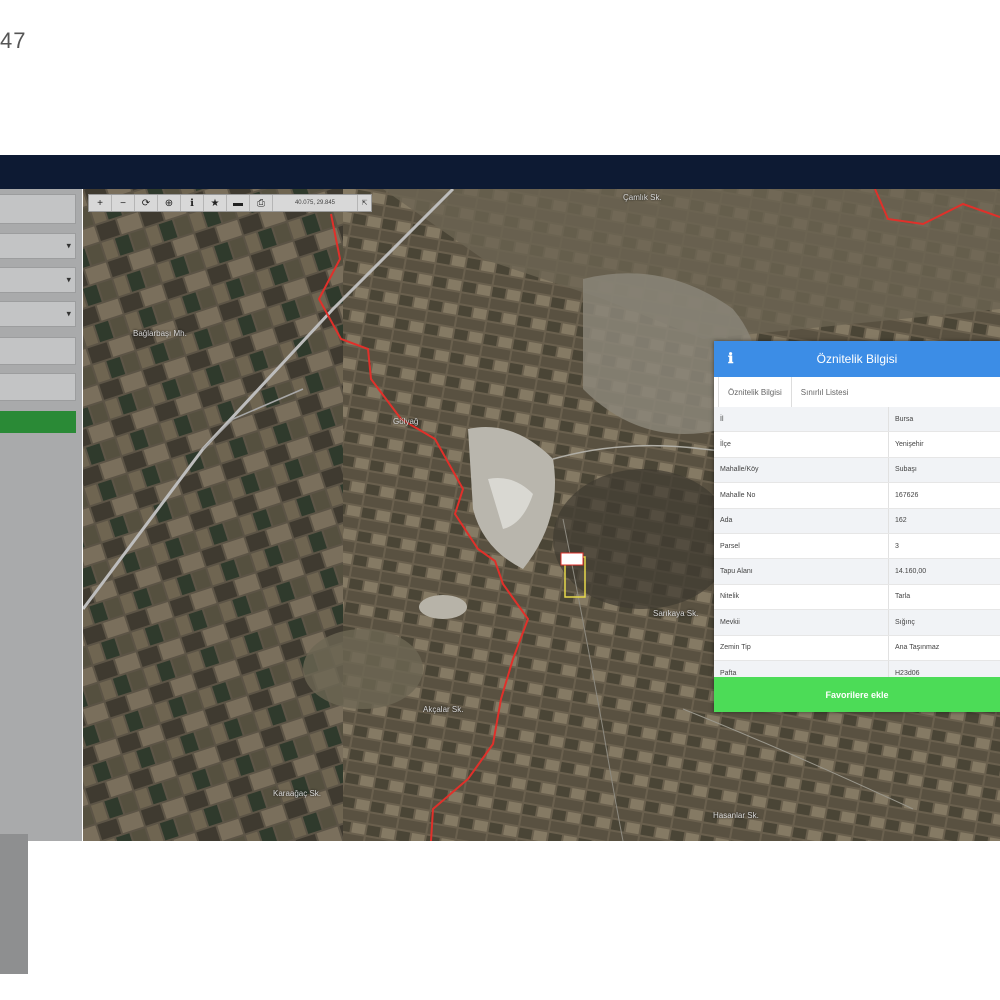  I want to click on panel-tabs: Öznitelik Bilgisi Sınırlıl Listesi, so click(857, 392).